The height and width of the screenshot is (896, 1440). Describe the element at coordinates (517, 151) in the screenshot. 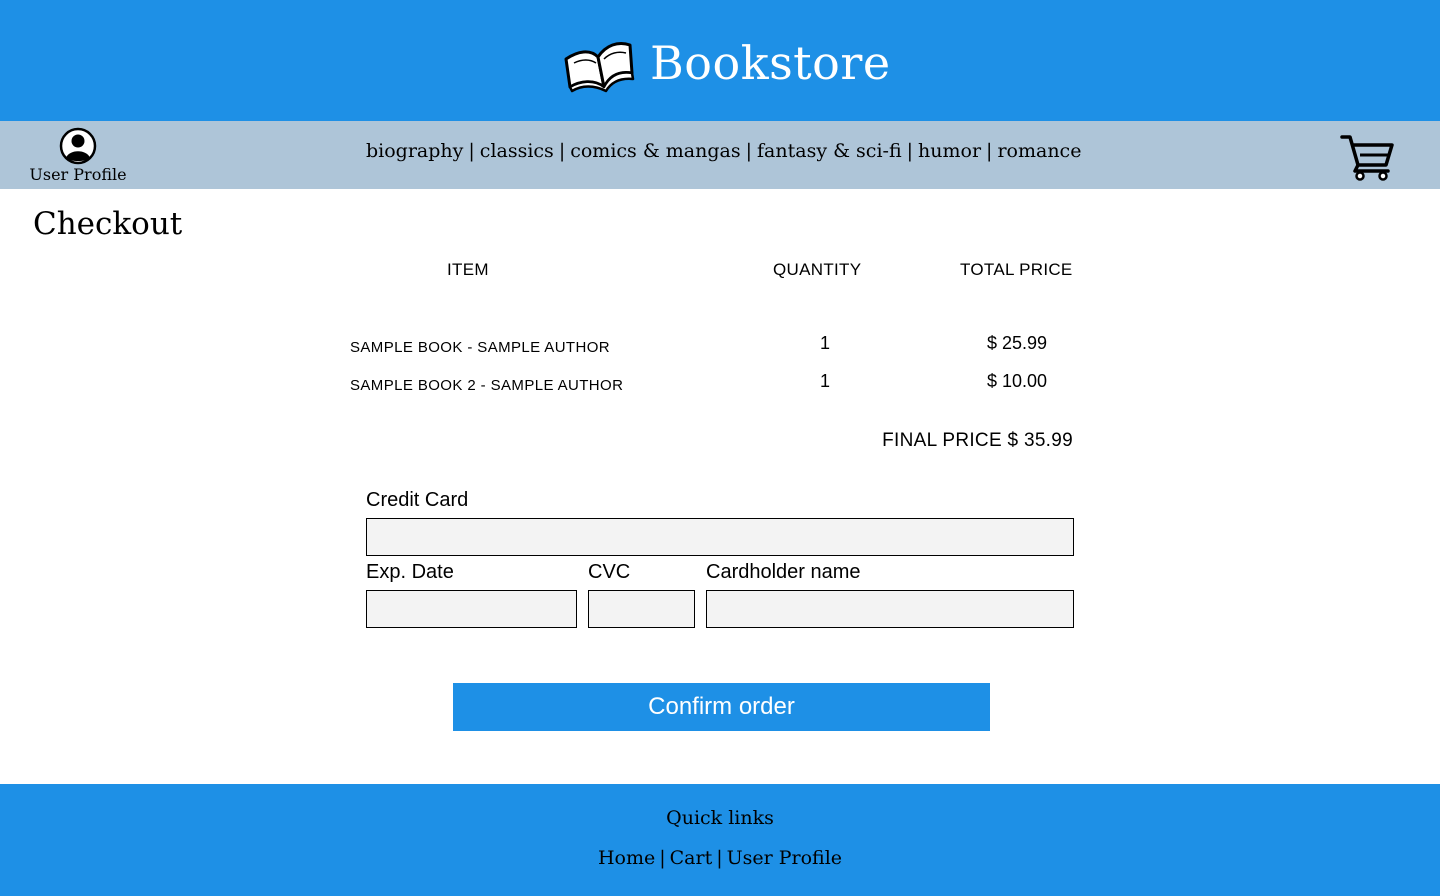

I see `category-classics: classics` at that location.